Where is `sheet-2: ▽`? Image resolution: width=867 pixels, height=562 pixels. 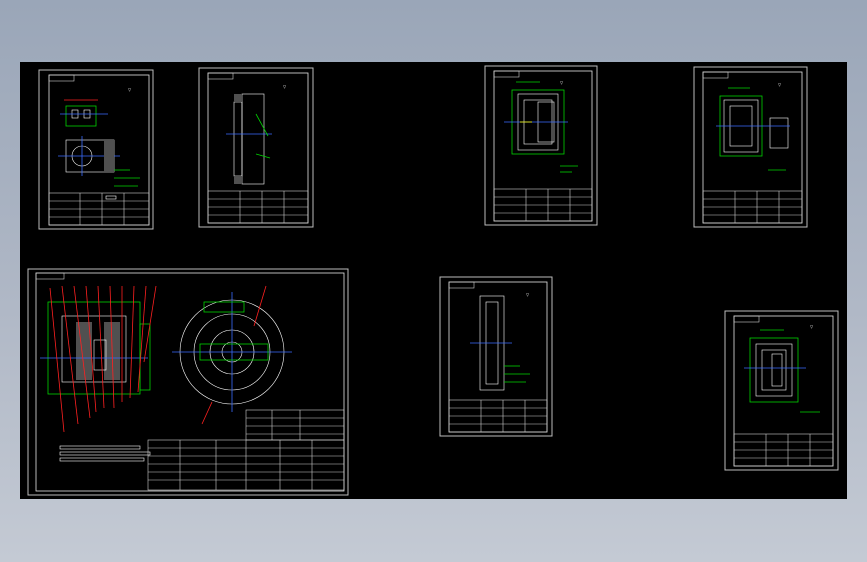 sheet-2: ▽ is located at coordinates (256, 147).